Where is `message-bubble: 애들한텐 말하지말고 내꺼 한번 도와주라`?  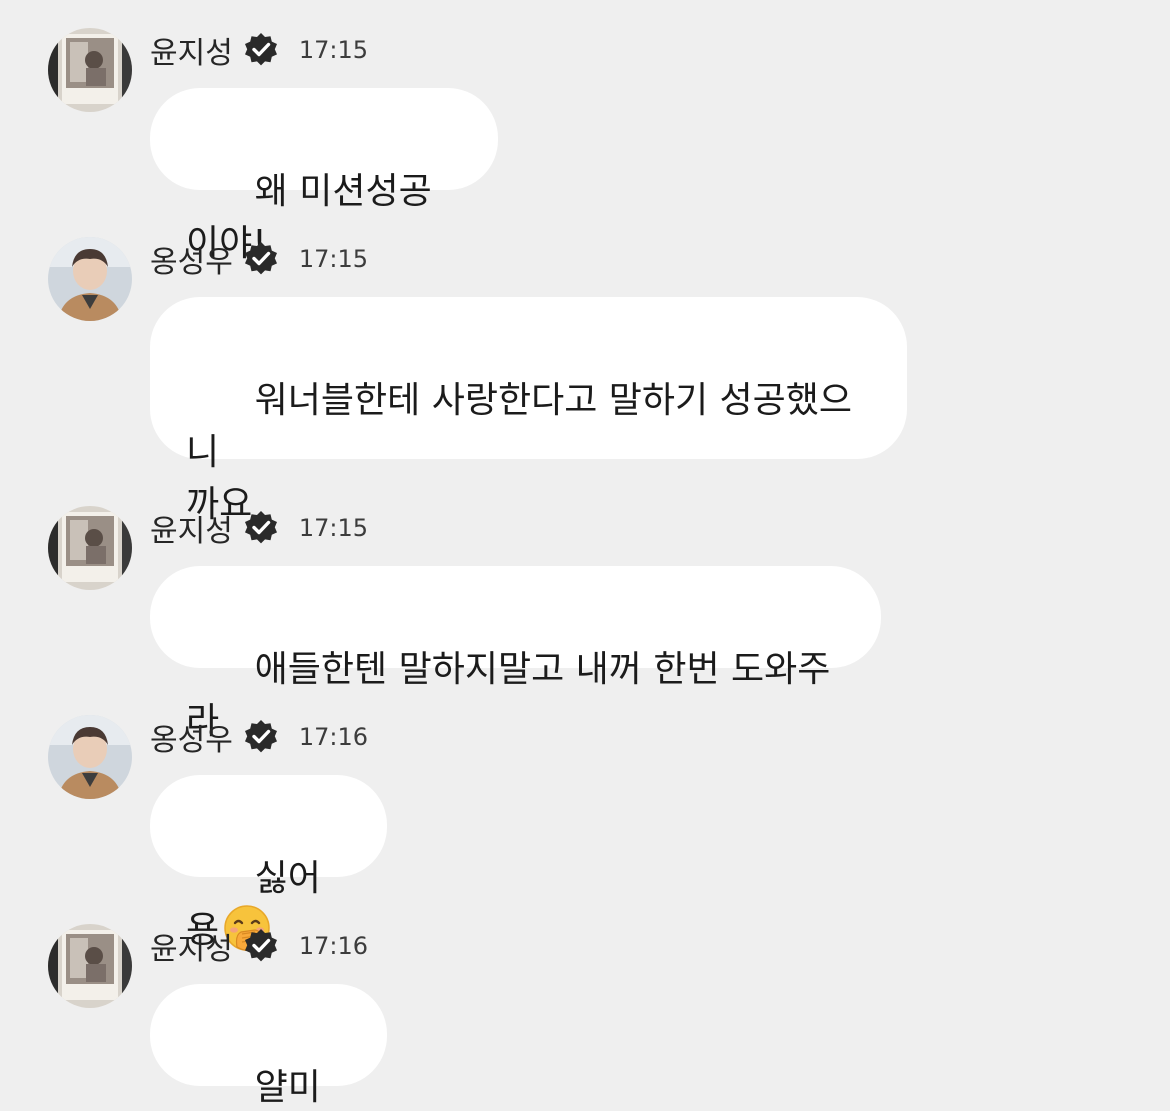 message-bubble: 애들한텐 말하지말고 내꺼 한번 도와주라 is located at coordinates (515, 654).